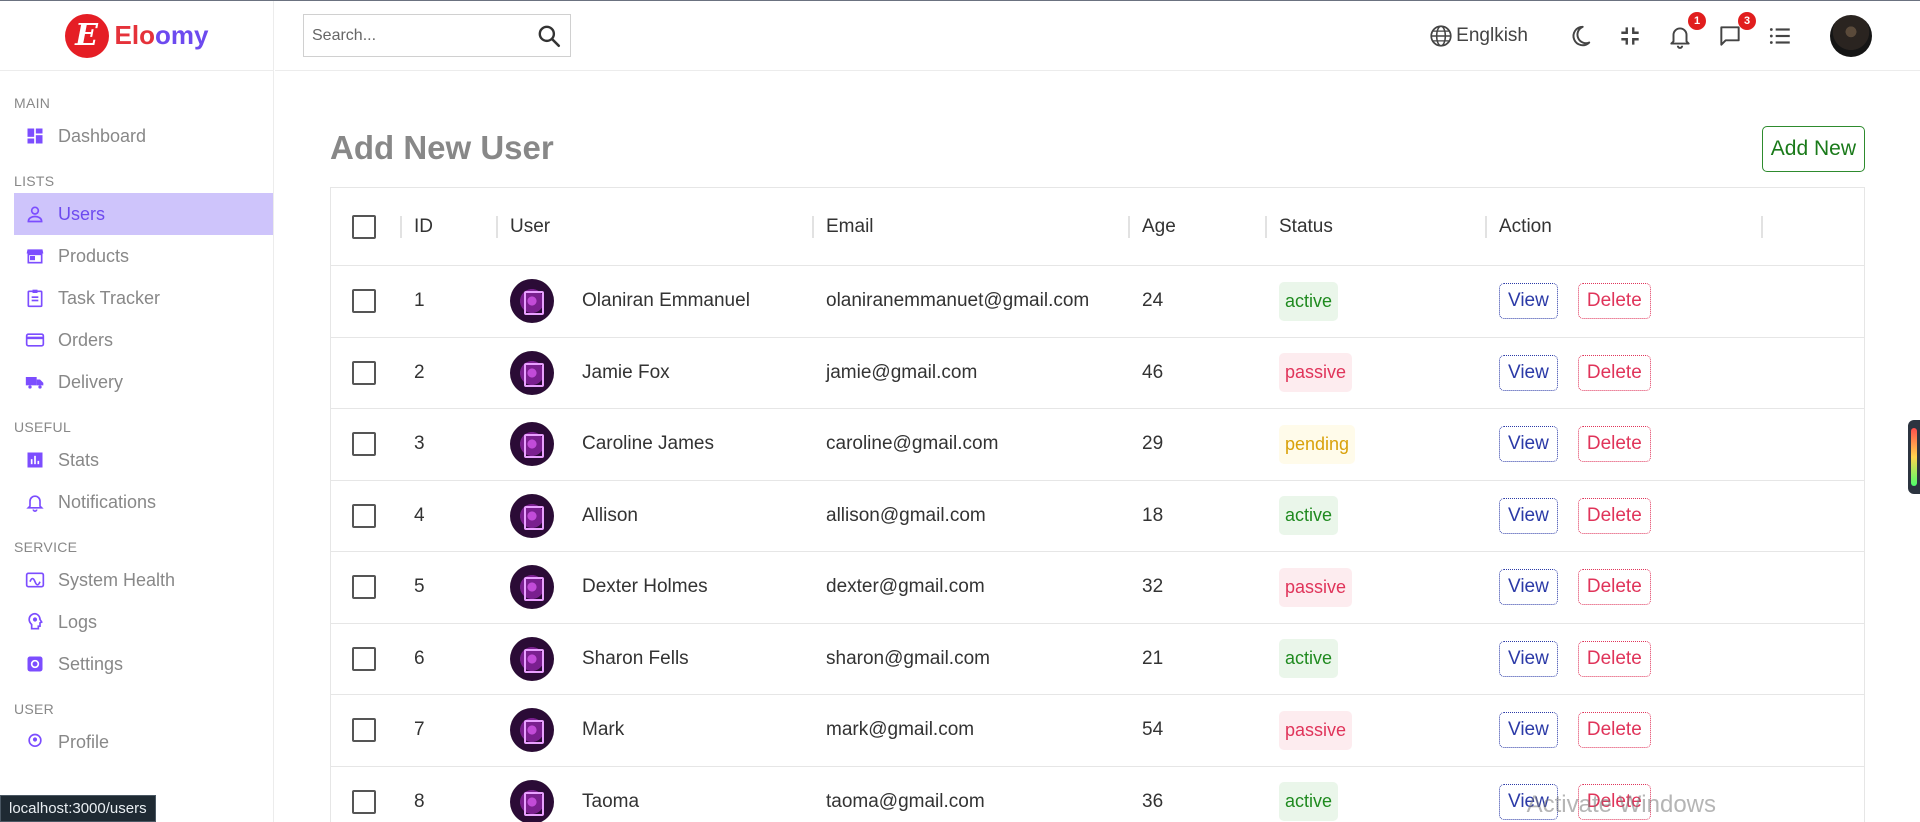  I want to click on header-user: User, so click(530, 226).